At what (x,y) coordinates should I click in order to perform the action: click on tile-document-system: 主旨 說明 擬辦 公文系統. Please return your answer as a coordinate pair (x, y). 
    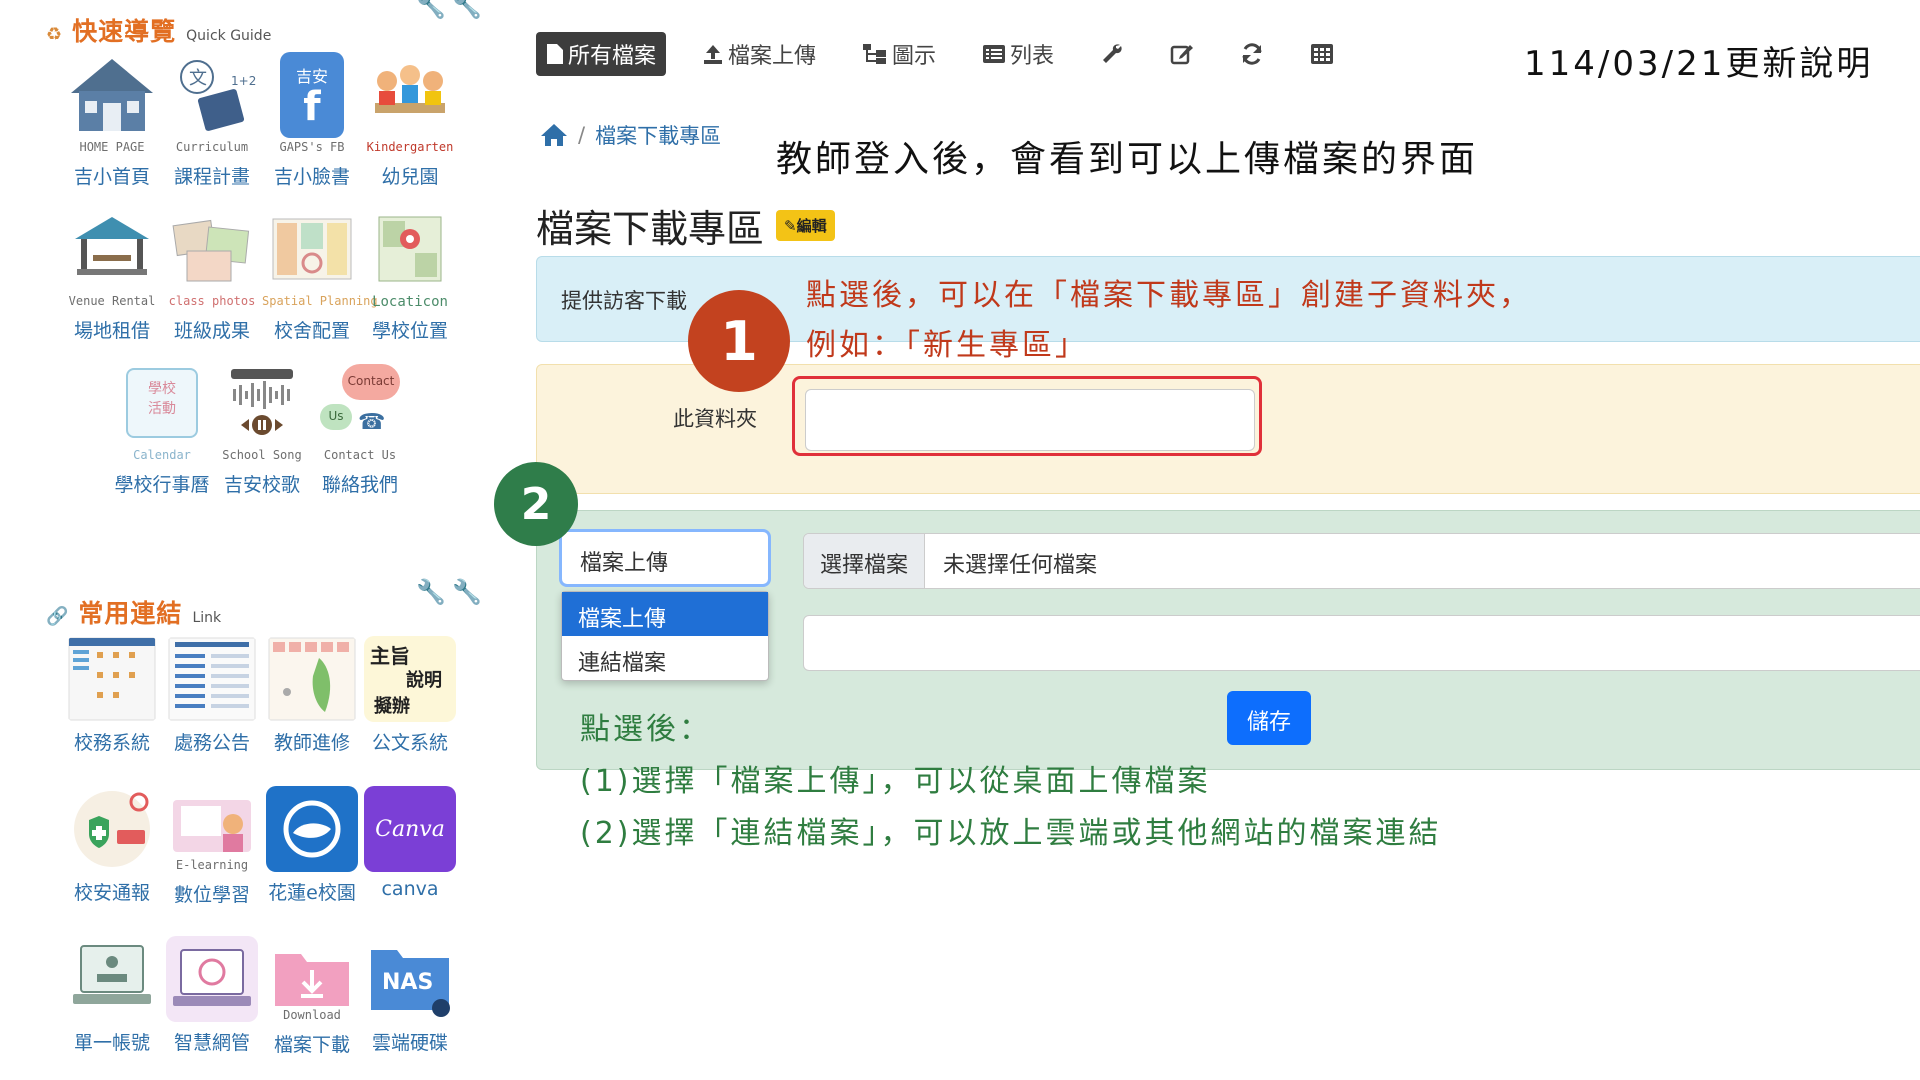
    Looking at the image, I should click on (410, 695).